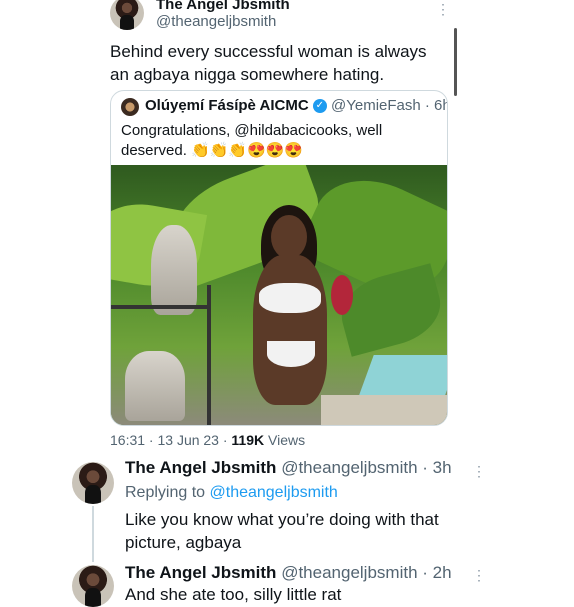 The width and height of the screenshot is (574, 607). What do you see at coordinates (212, 150) in the screenshot?
I see `quoted-tweet-text-line-2: deserved. 👏👏👏😍😍😍` at bounding box center [212, 150].